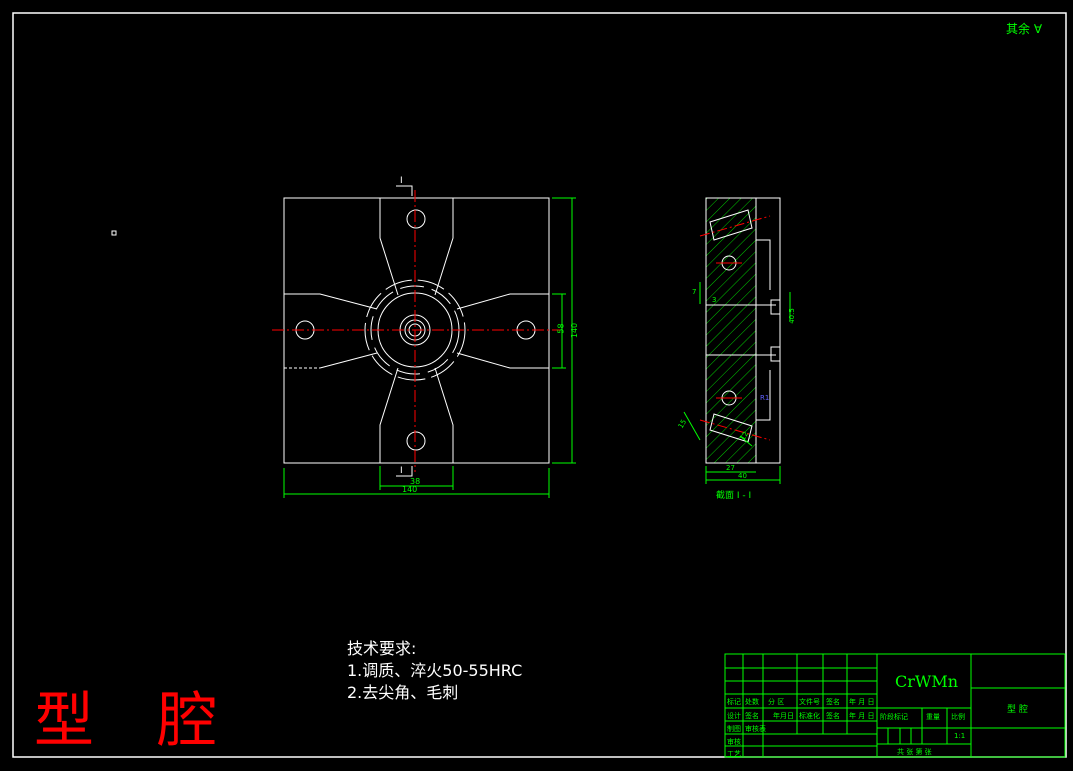  Describe the element at coordinates (1018, 29) in the screenshot. I see `surface-note-text: 其余` at that location.